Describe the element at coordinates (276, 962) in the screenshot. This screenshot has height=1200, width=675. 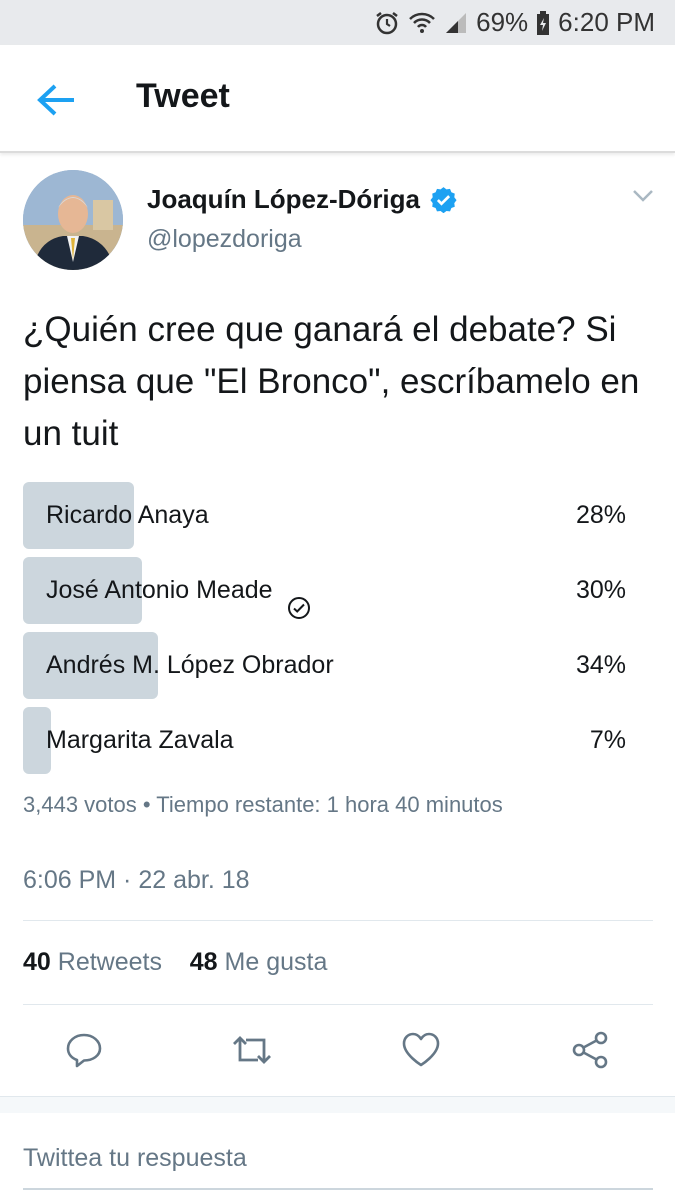
I see `likes-label: Me gusta` at that location.